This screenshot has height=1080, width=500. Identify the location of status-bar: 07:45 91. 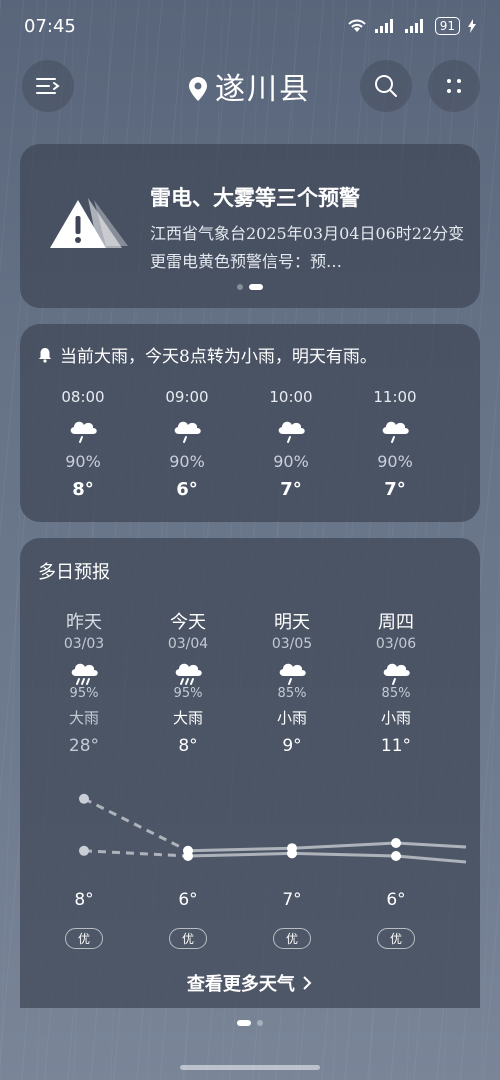
(250, 26).